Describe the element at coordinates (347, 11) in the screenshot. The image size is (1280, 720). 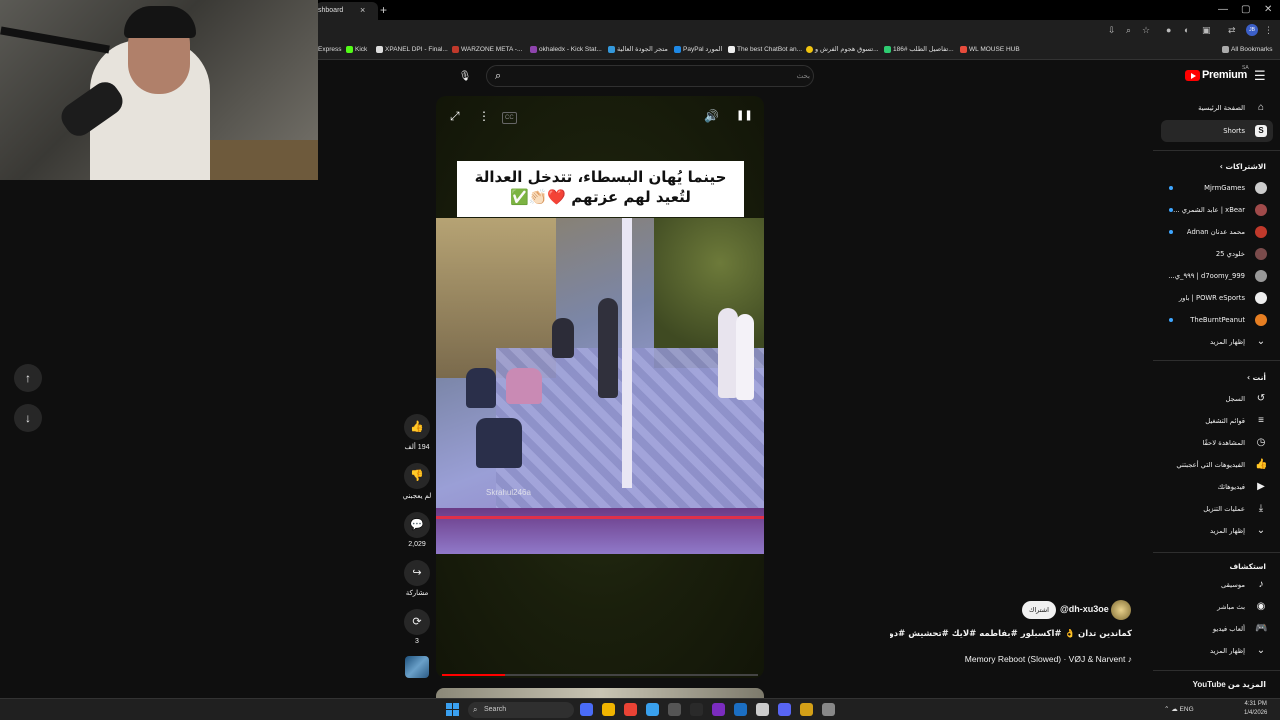
I see `active-tab: shboard` at that location.